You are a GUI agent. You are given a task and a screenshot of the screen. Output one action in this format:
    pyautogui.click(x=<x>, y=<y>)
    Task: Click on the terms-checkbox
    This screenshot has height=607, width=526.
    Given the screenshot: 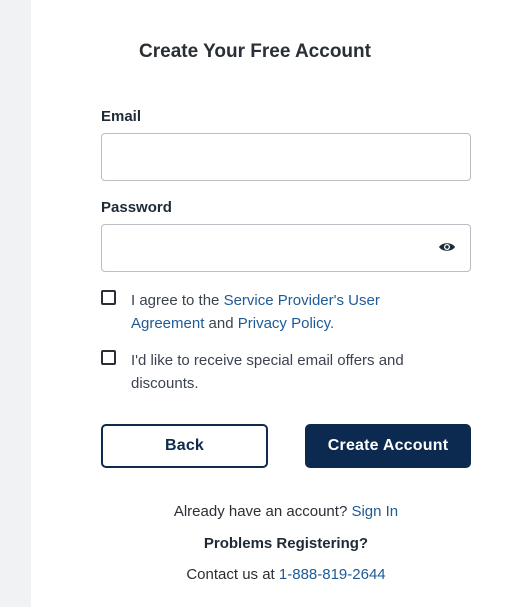 What is the action you would take?
    pyautogui.click(x=108, y=297)
    